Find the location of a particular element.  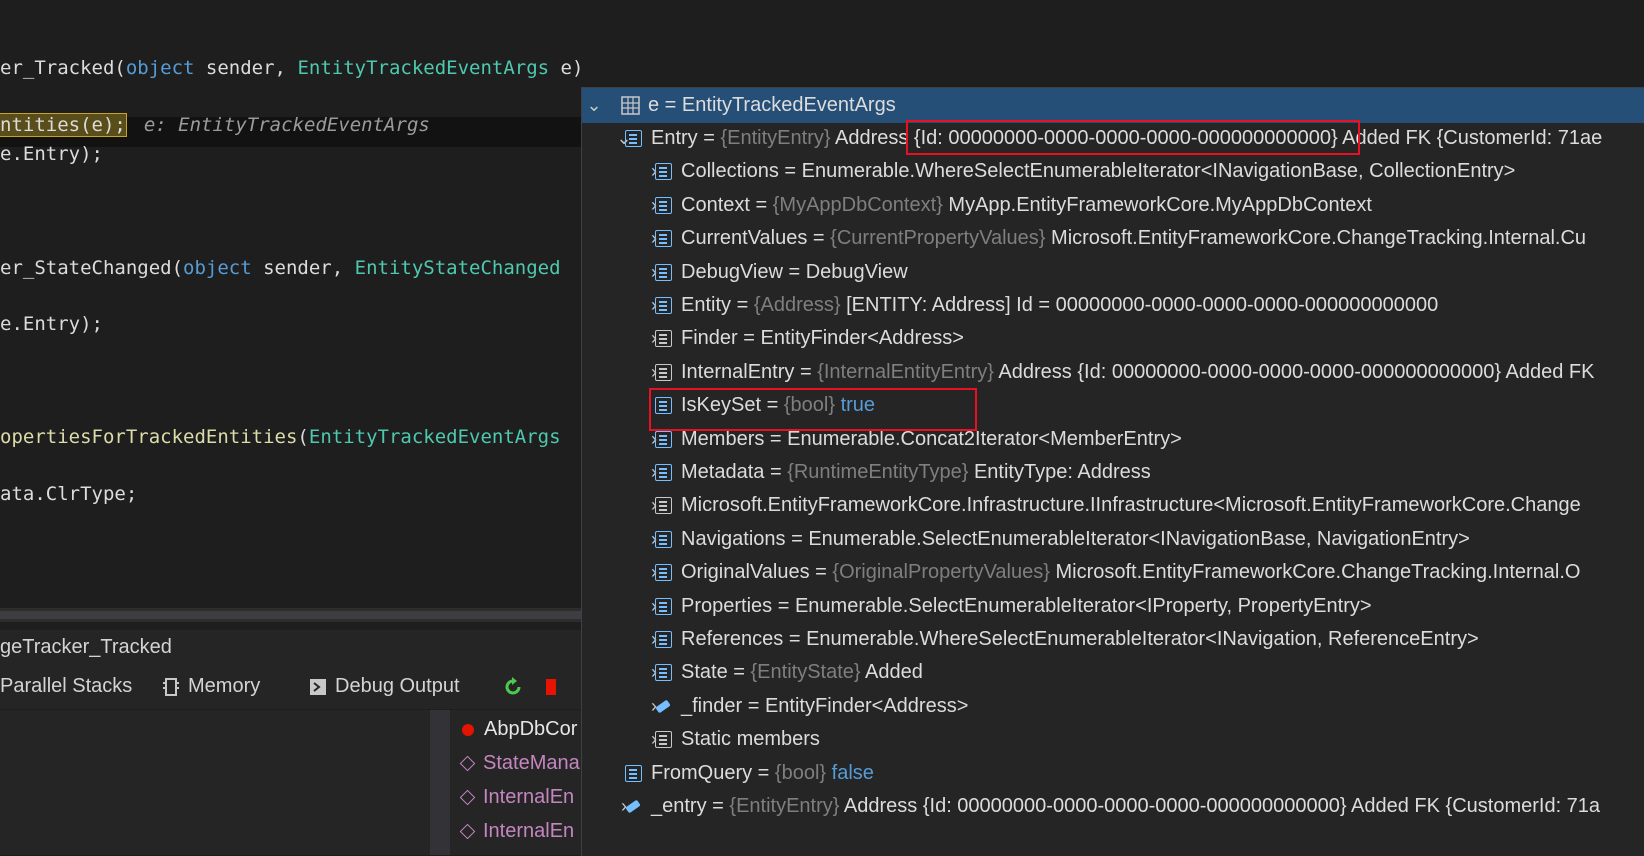

member-type: {RuntimeEntityType} is located at coordinates (878, 472).